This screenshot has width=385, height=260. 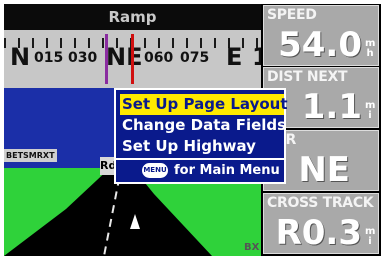 What do you see at coordinates (252, 247) in the screenshot?
I see `corner-label: BX` at bounding box center [252, 247].